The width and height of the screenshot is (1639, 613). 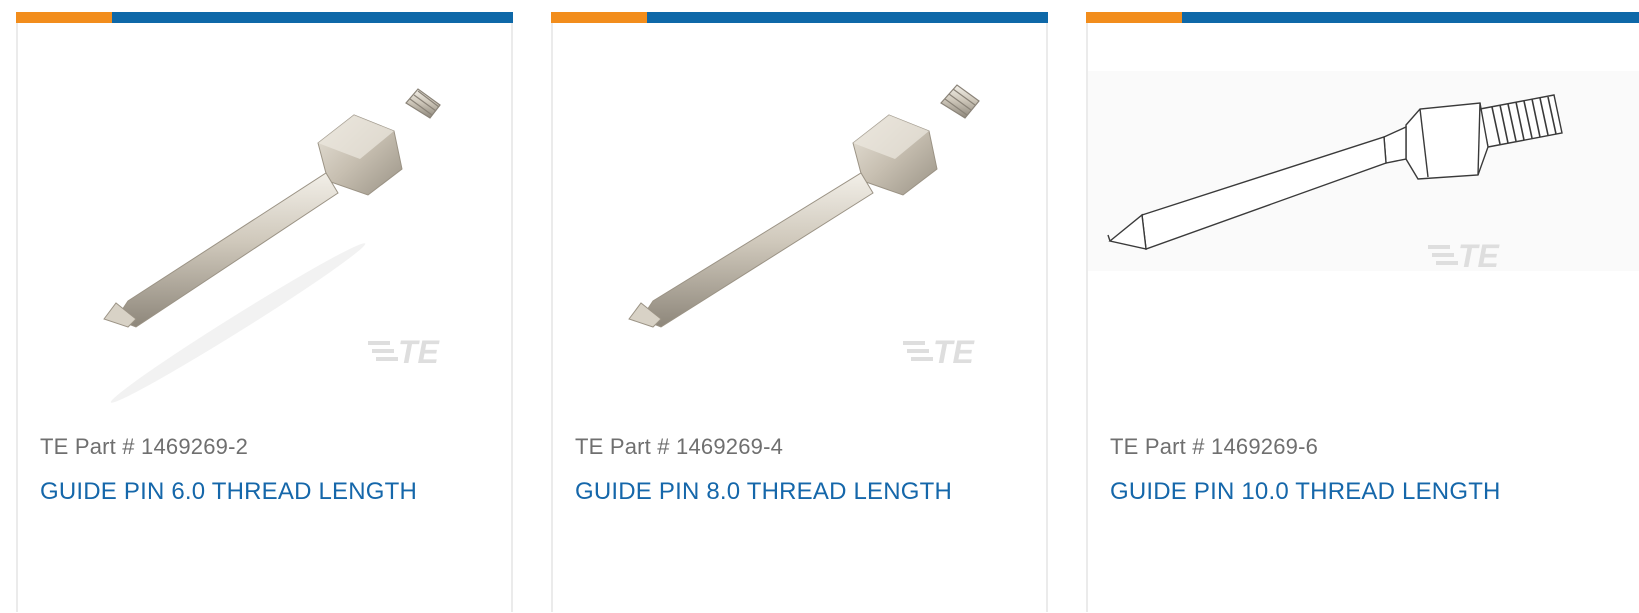 I want to click on product-title-link: GUIDE PIN 8.0 THREAD LENGTH, so click(x=763, y=492).